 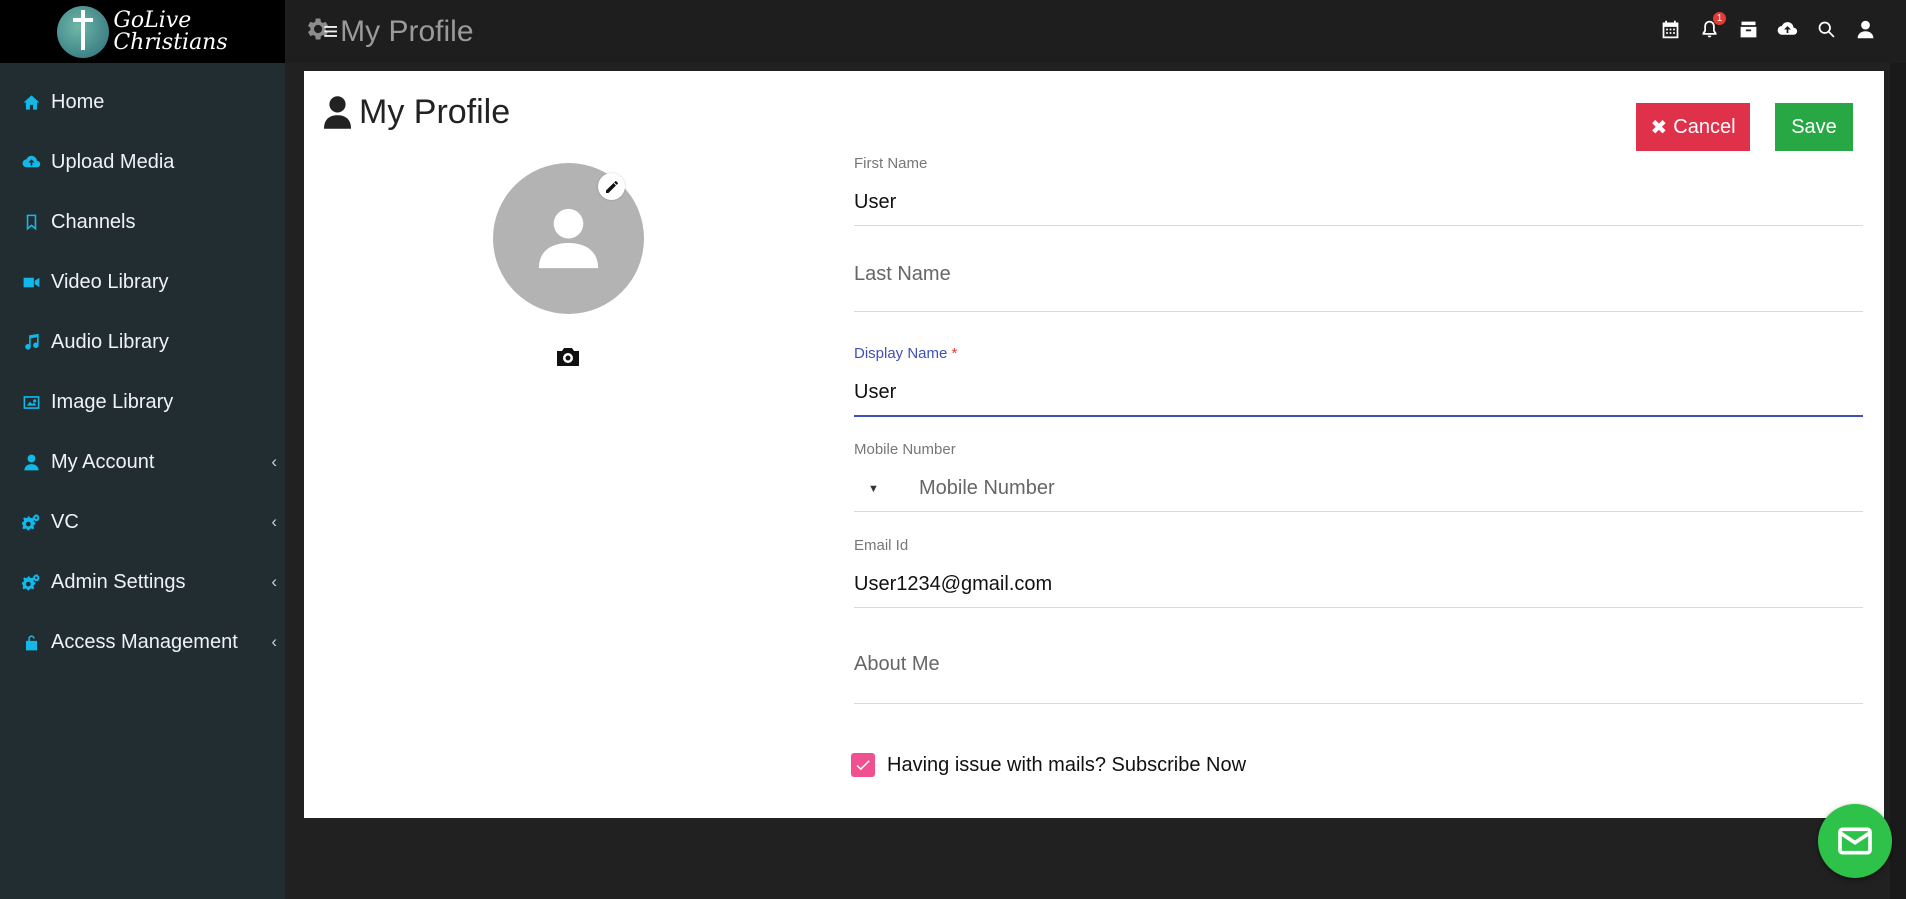 I want to click on check-icon, so click(x=863, y=765).